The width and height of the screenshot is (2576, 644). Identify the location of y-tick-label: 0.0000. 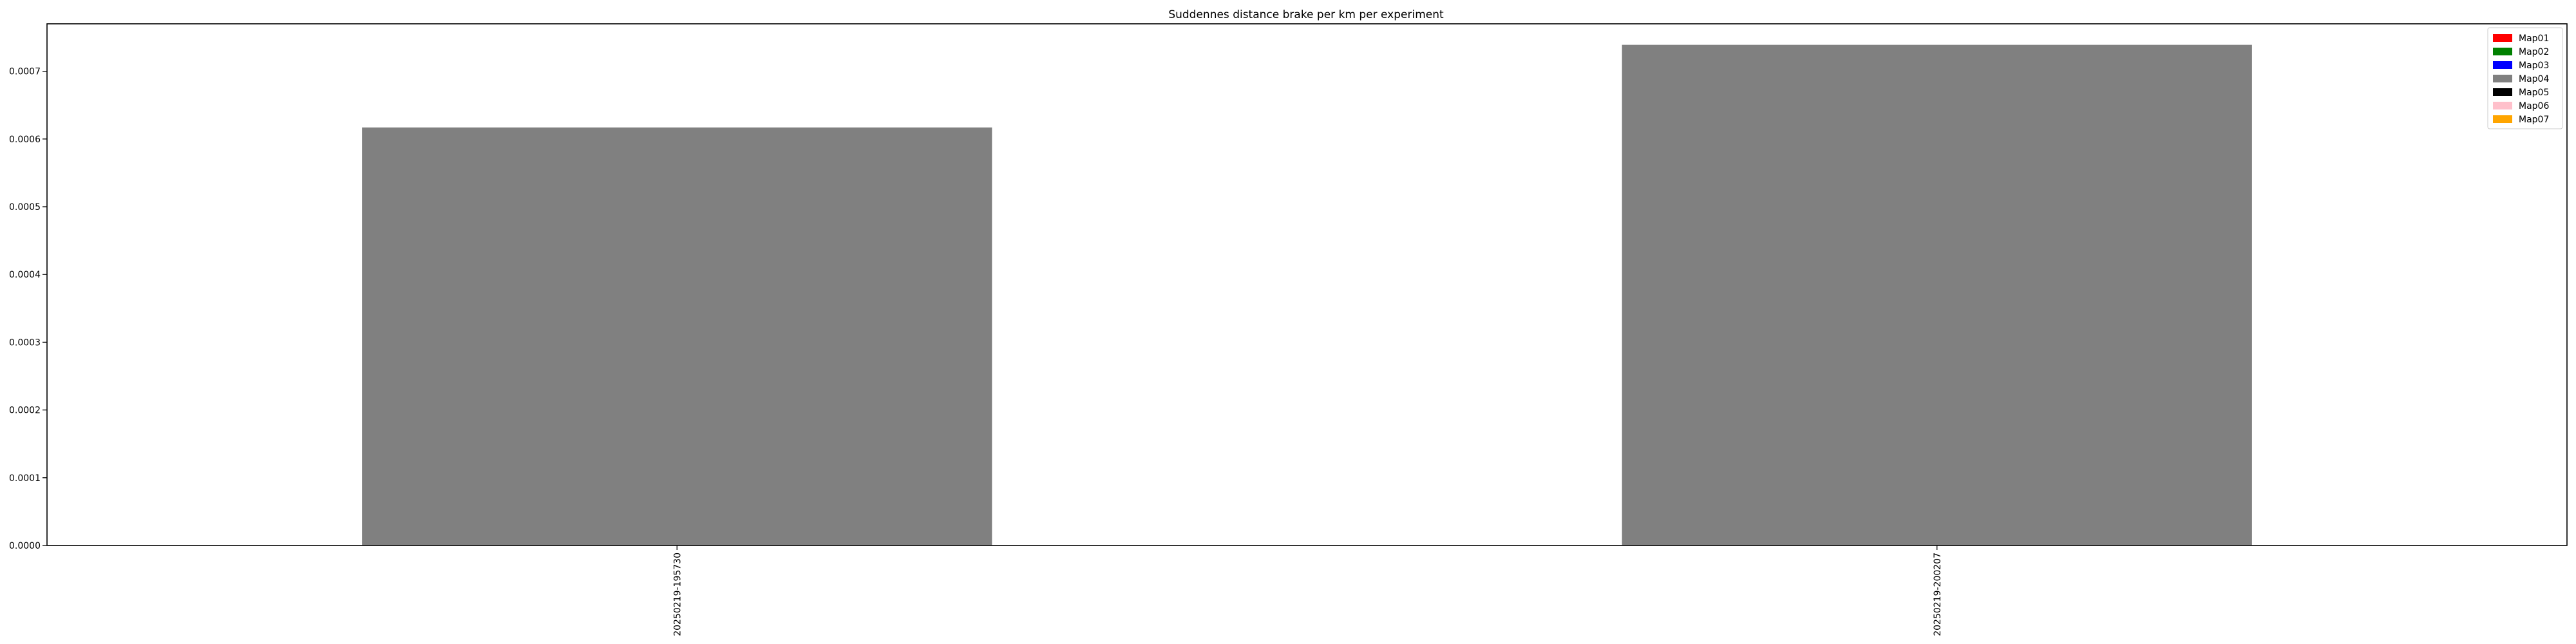
(25, 546).